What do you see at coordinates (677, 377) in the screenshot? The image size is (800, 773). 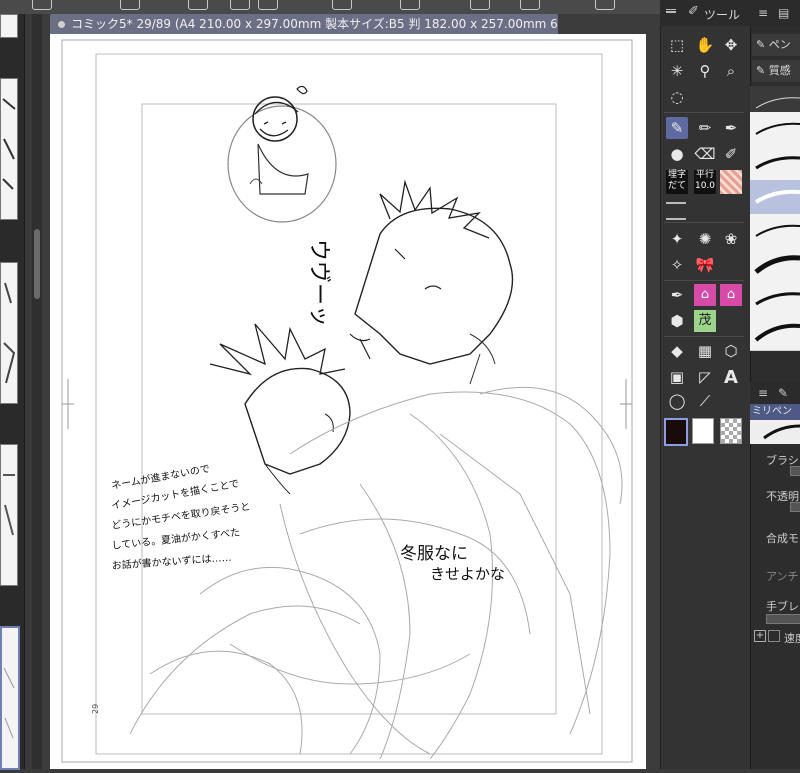 I see `frame-icon: ▣` at bounding box center [677, 377].